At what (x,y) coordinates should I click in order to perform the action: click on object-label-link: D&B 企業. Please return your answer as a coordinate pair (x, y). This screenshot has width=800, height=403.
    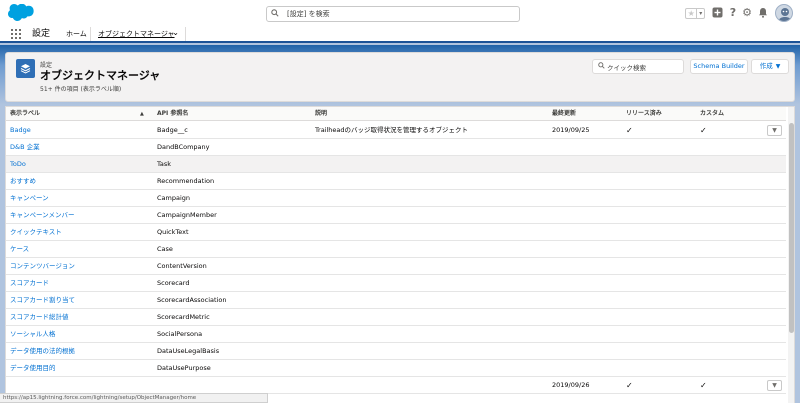
    Looking at the image, I should click on (25, 147).